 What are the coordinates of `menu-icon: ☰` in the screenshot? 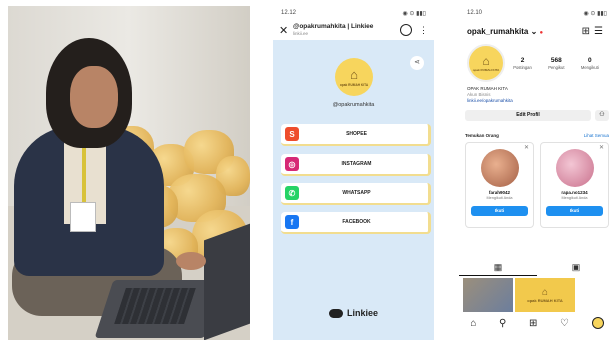 It's located at (600, 31).